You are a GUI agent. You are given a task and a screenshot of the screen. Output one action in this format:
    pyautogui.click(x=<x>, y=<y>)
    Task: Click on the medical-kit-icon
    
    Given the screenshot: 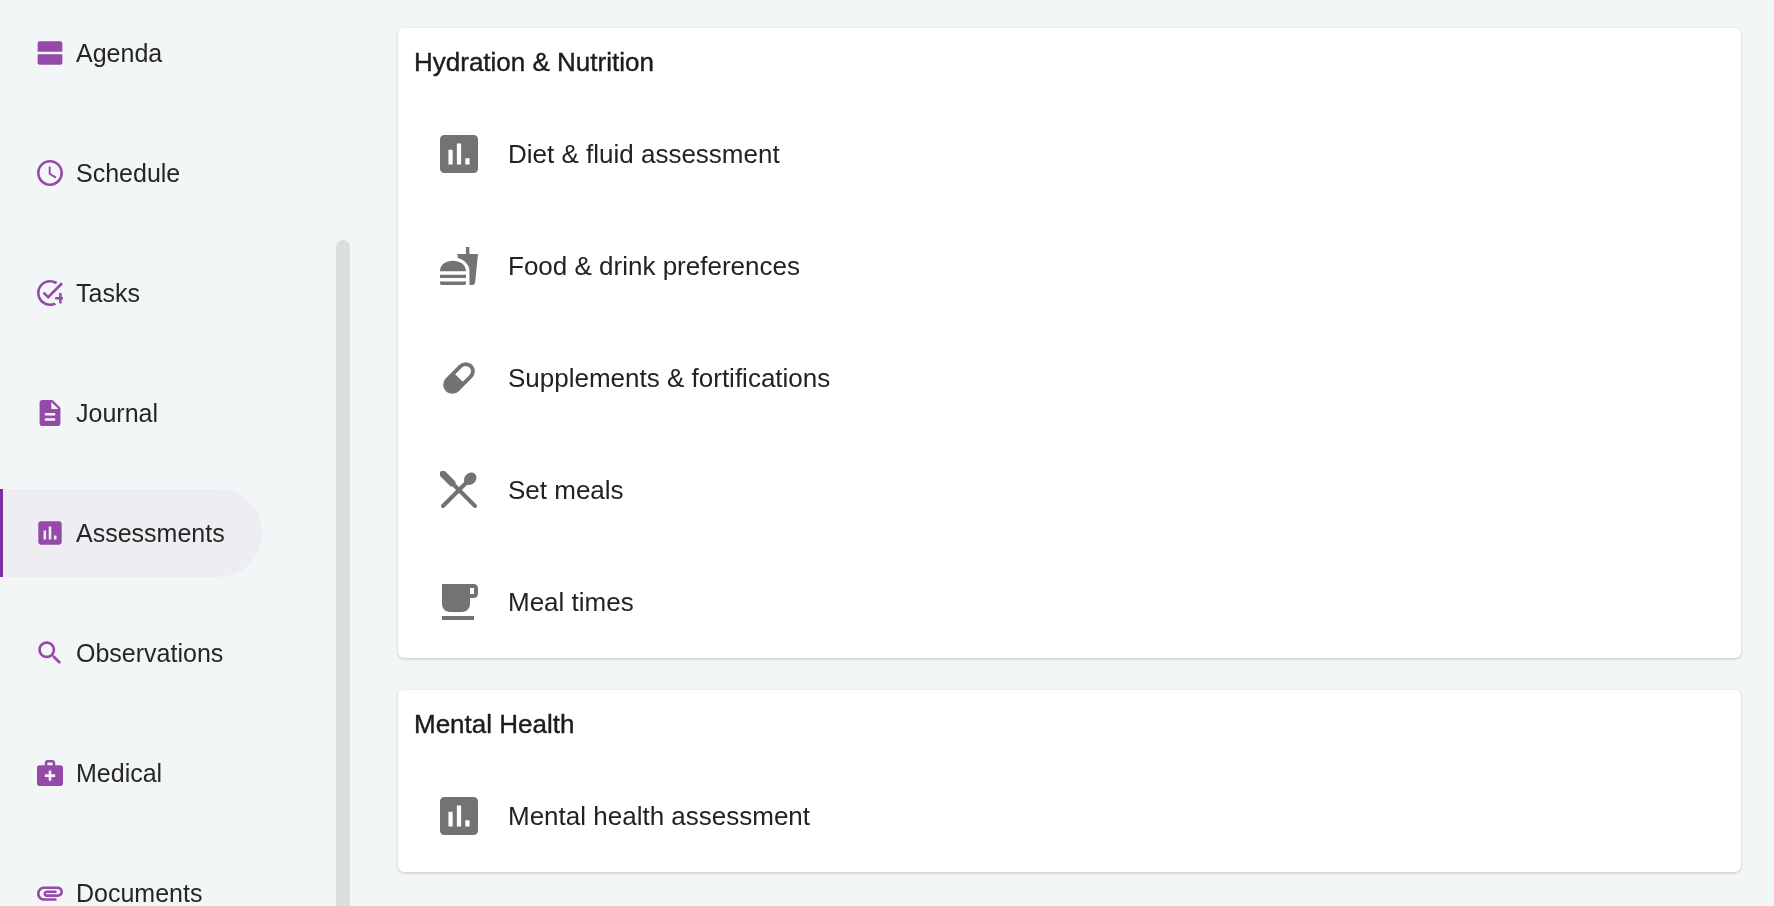 What is the action you would take?
    pyautogui.click(x=50, y=773)
    